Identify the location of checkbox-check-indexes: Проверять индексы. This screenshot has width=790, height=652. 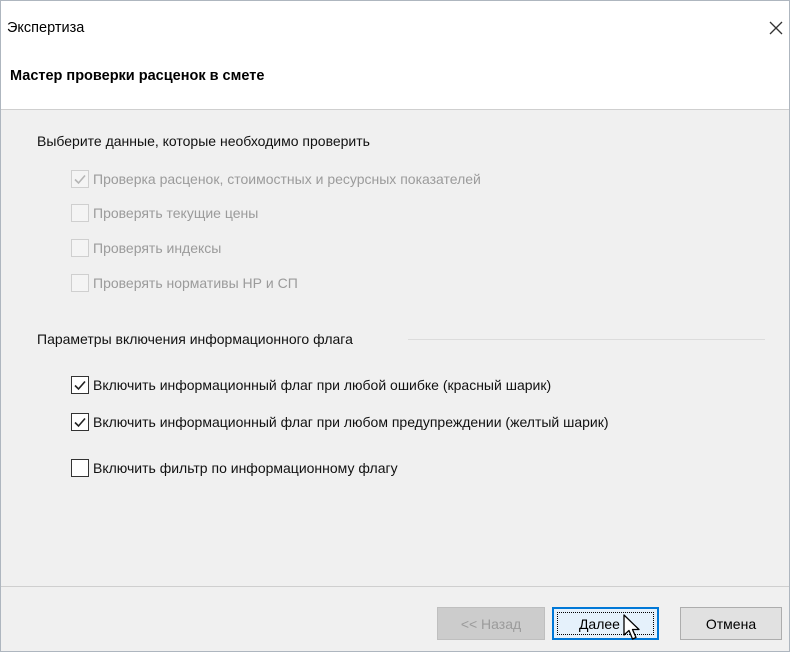
(146, 248).